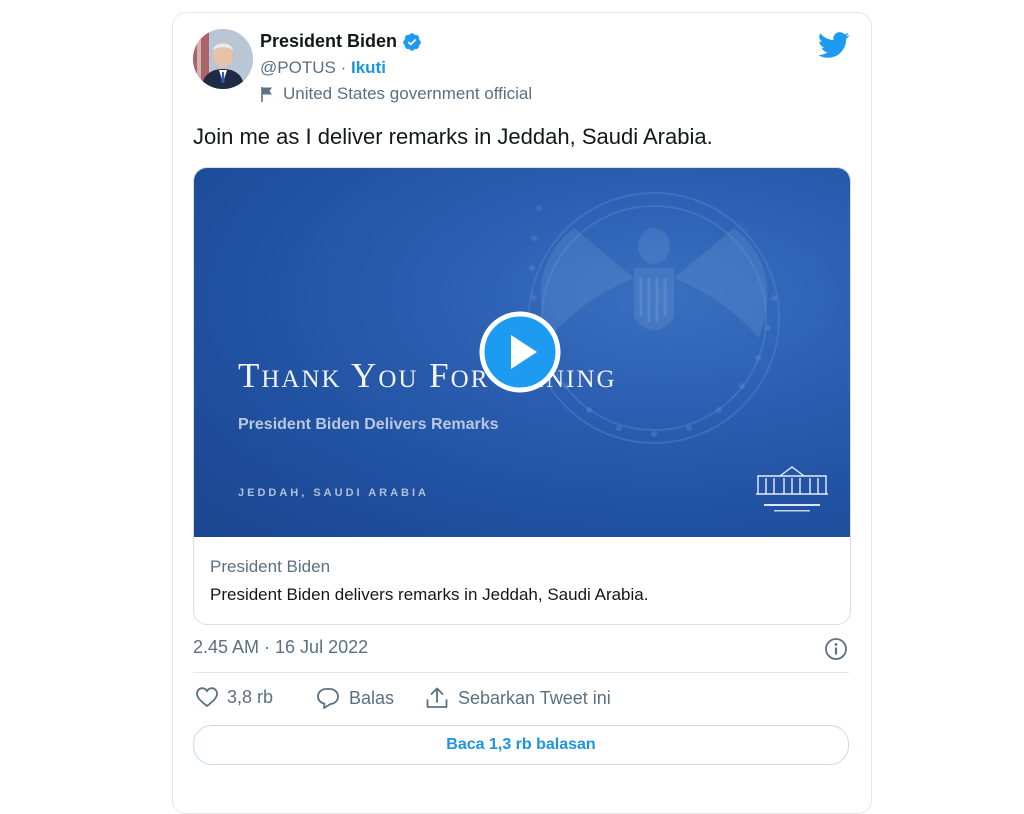 This screenshot has width=1024, height=814. I want to click on like-count: 3,8 rb, so click(250, 696).